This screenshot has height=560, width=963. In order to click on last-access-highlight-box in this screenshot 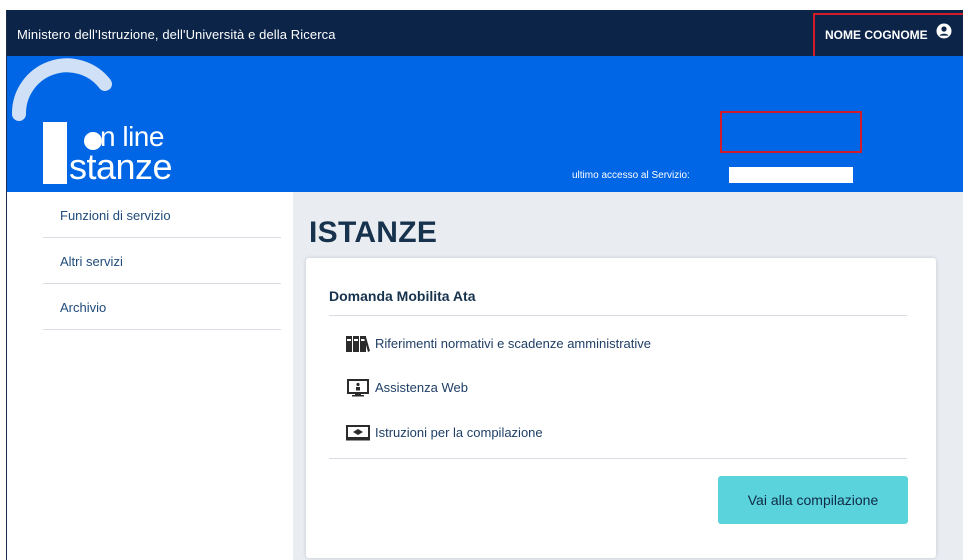, I will do `click(791, 132)`.